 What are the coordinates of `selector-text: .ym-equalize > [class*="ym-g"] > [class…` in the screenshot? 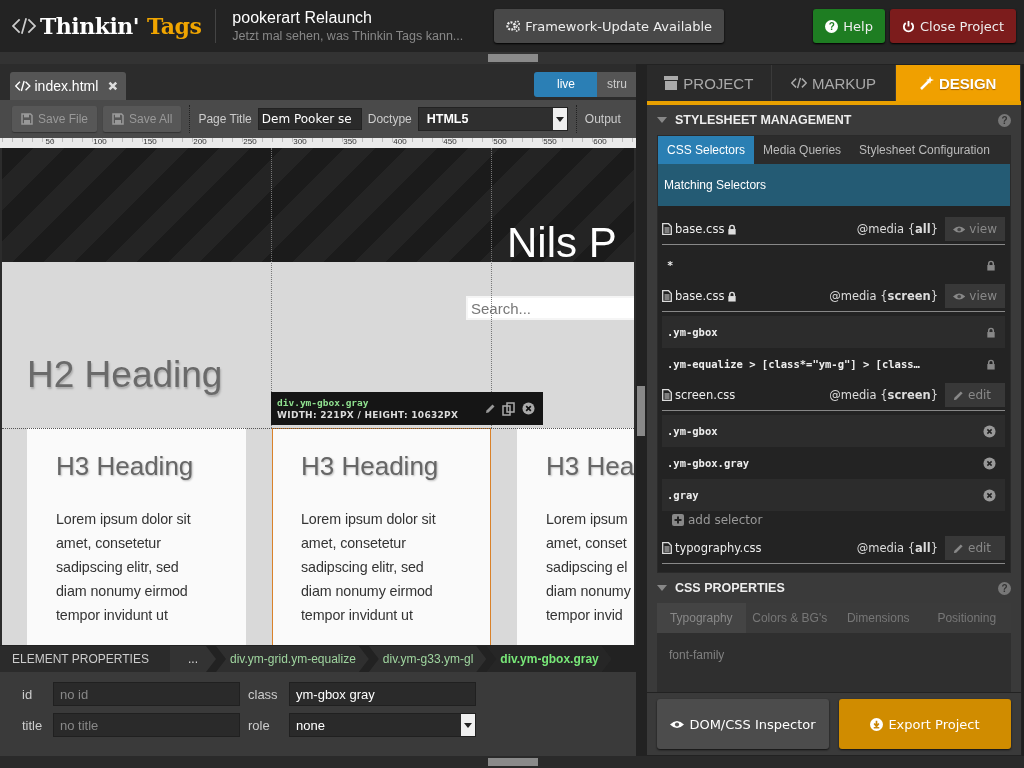 It's located at (793, 364).